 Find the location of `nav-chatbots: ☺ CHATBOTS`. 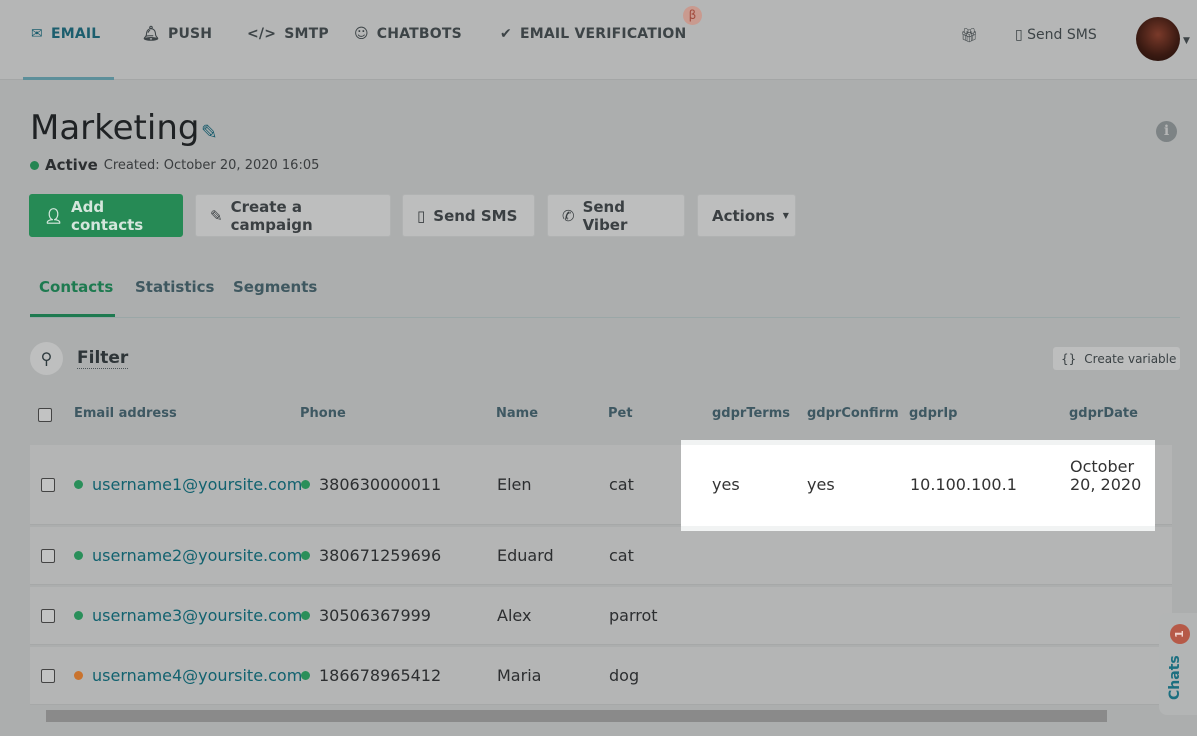

nav-chatbots: ☺ CHATBOTS is located at coordinates (408, 34).